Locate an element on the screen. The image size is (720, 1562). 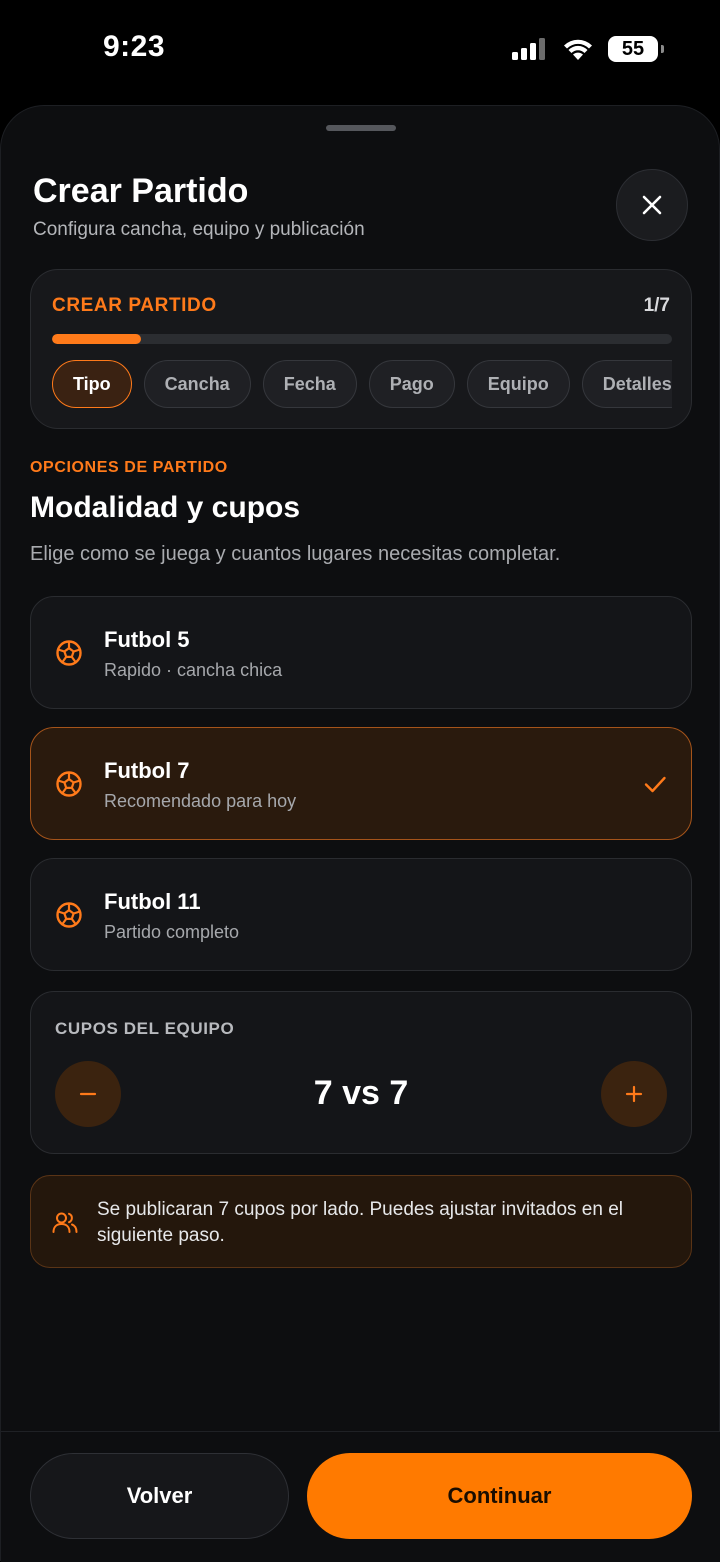
option-futbol-5: Futbol 5 Rapido · cancha chica is located at coordinates (361, 652).